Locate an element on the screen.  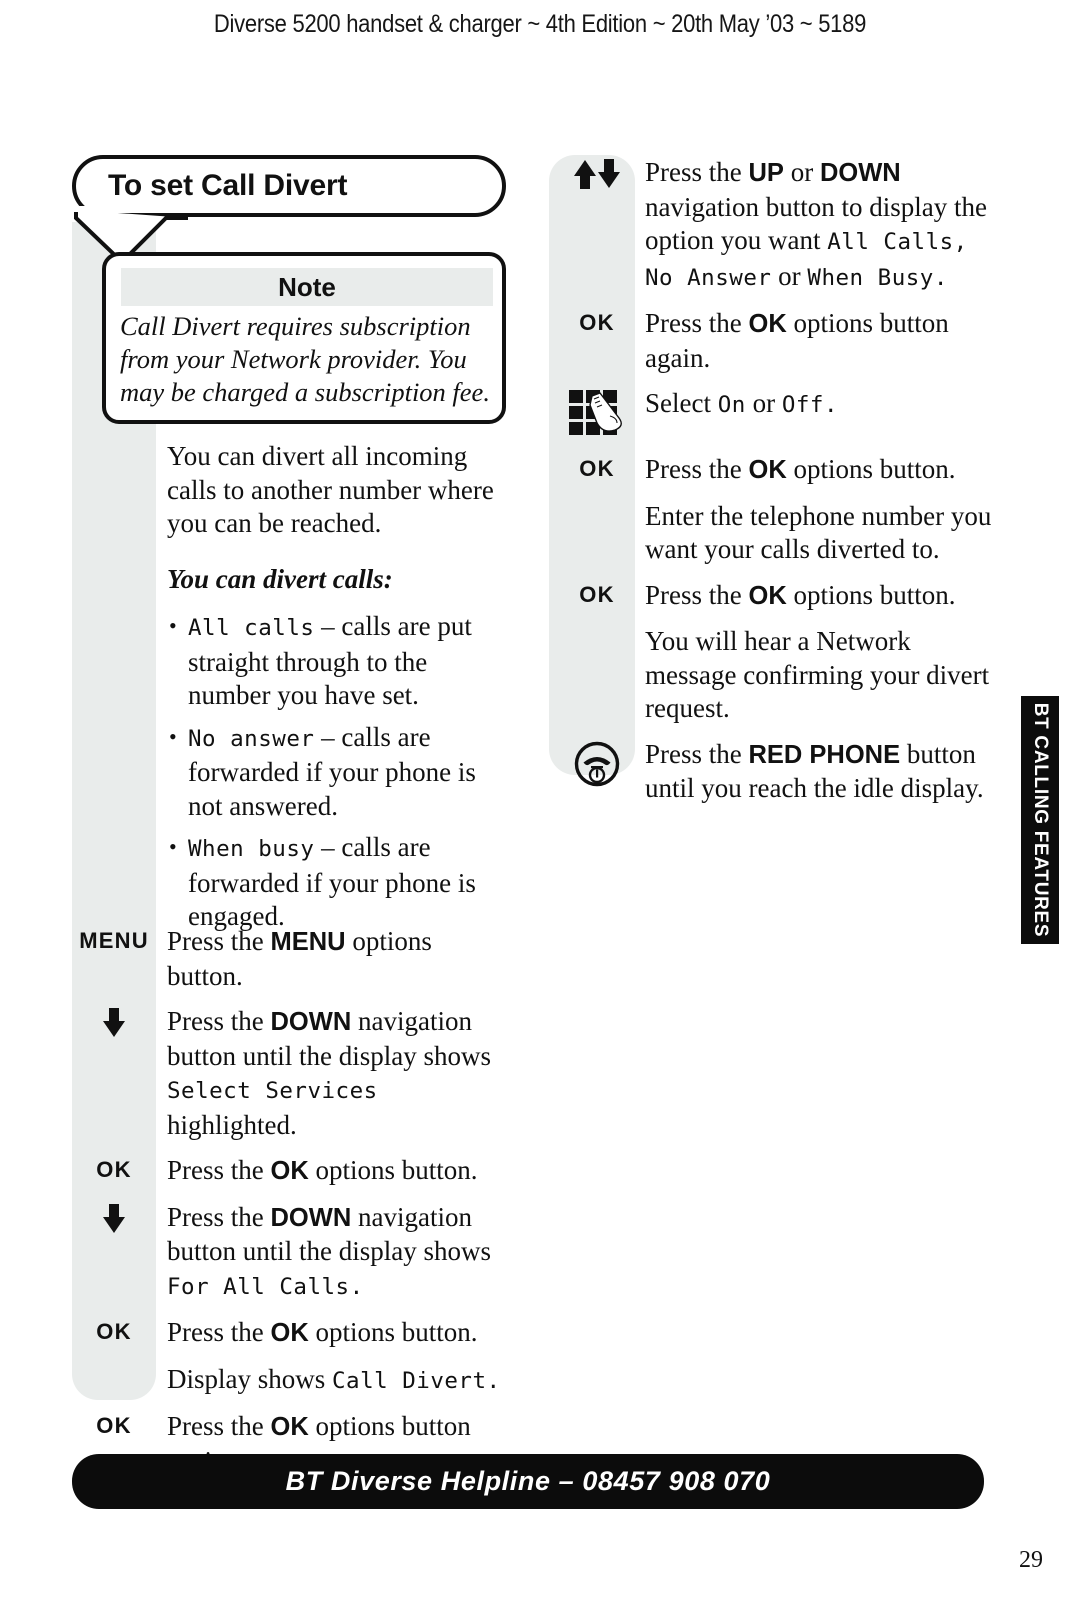
lcd-text: No answer is located at coordinates (251, 738).